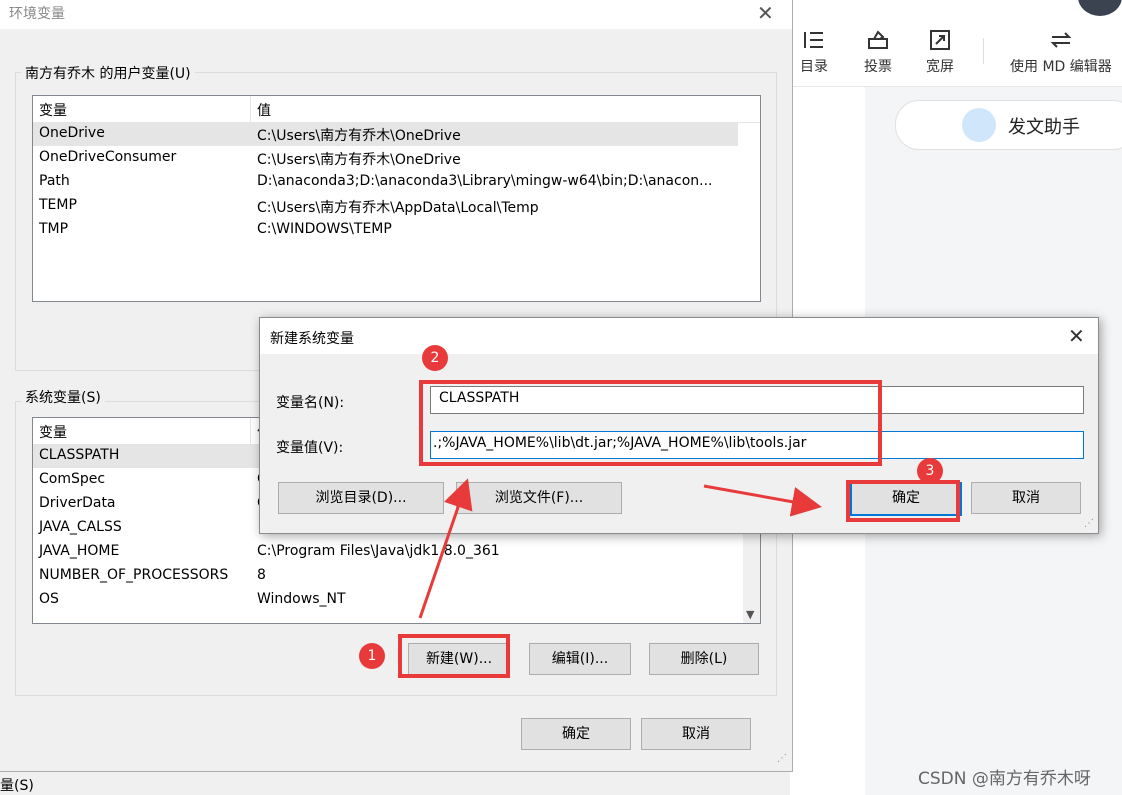  What do you see at coordinates (1004, 779) in the screenshot?
I see `watermark: CSDN @南方有乔木呀` at bounding box center [1004, 779].